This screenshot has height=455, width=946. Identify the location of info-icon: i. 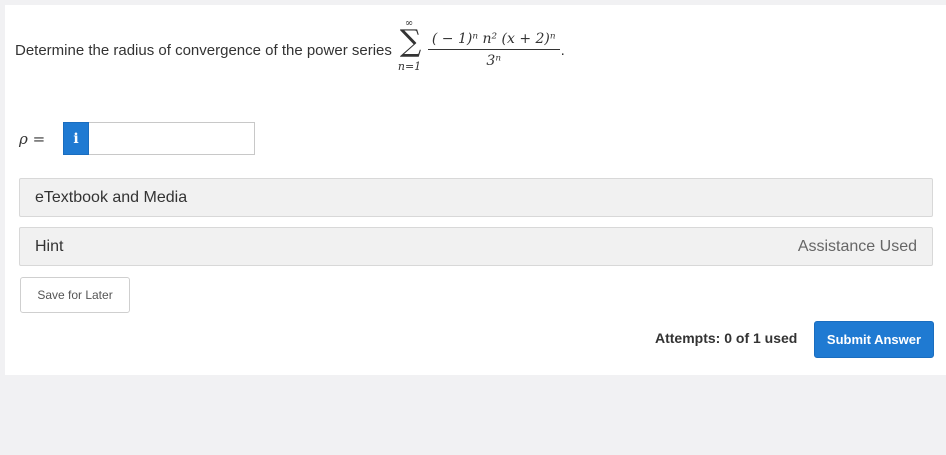
(76, 138).